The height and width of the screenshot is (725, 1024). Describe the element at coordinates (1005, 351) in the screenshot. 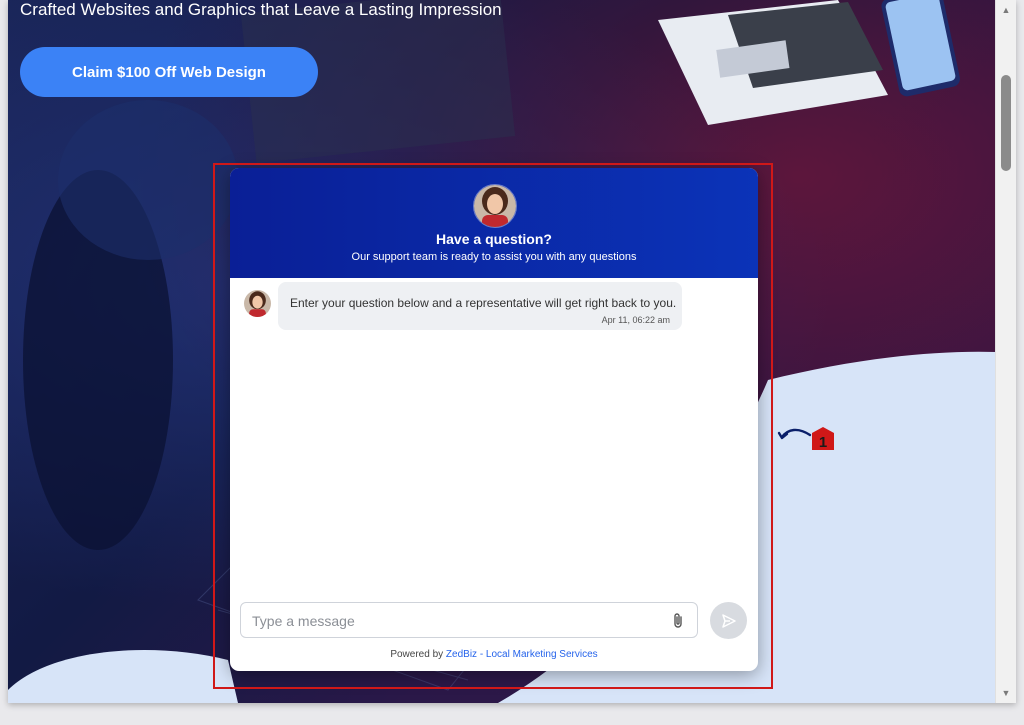

I see `page-scrollbar: ▲ ▼` at that location.